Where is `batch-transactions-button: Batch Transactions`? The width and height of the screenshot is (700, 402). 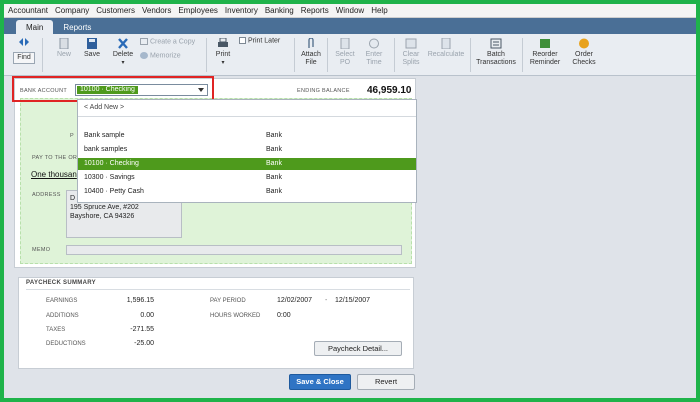
batch-transactions-button: Batch Transactions is located at coordinates (496, 52).